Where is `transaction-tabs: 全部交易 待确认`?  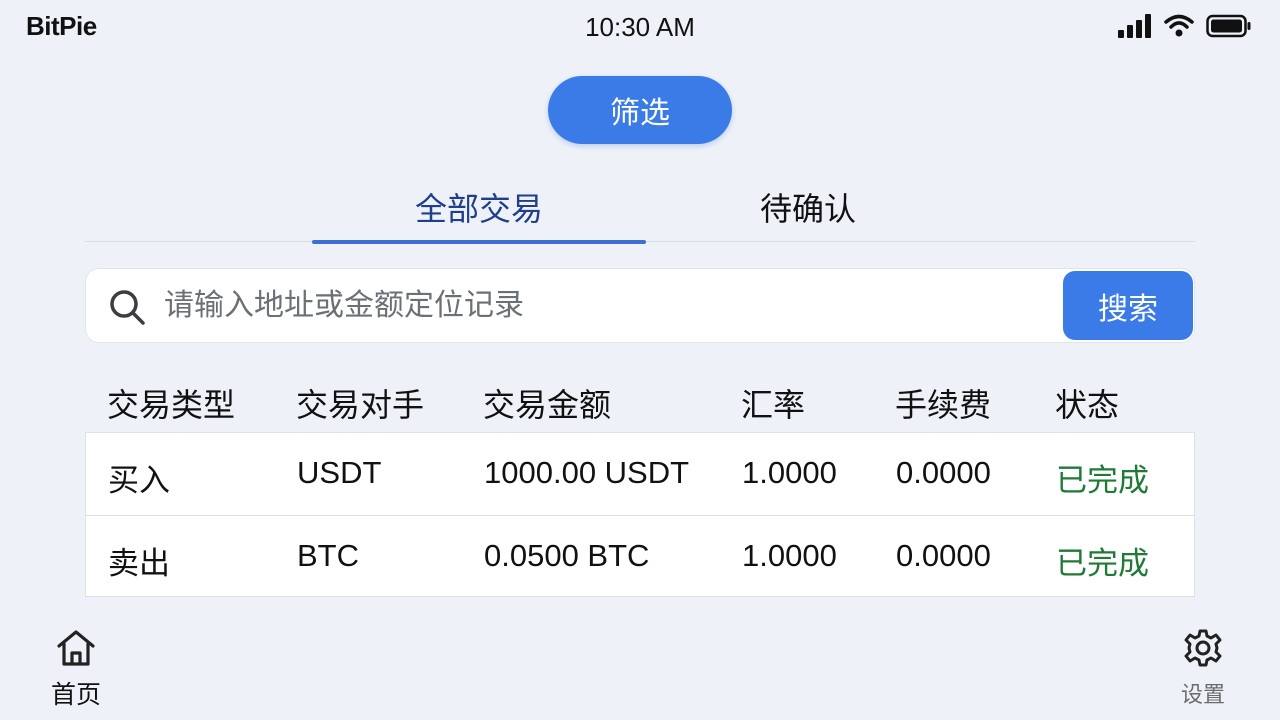
transaction-tabs: 全部交易 待确认 is located at coordinates (640, 207).